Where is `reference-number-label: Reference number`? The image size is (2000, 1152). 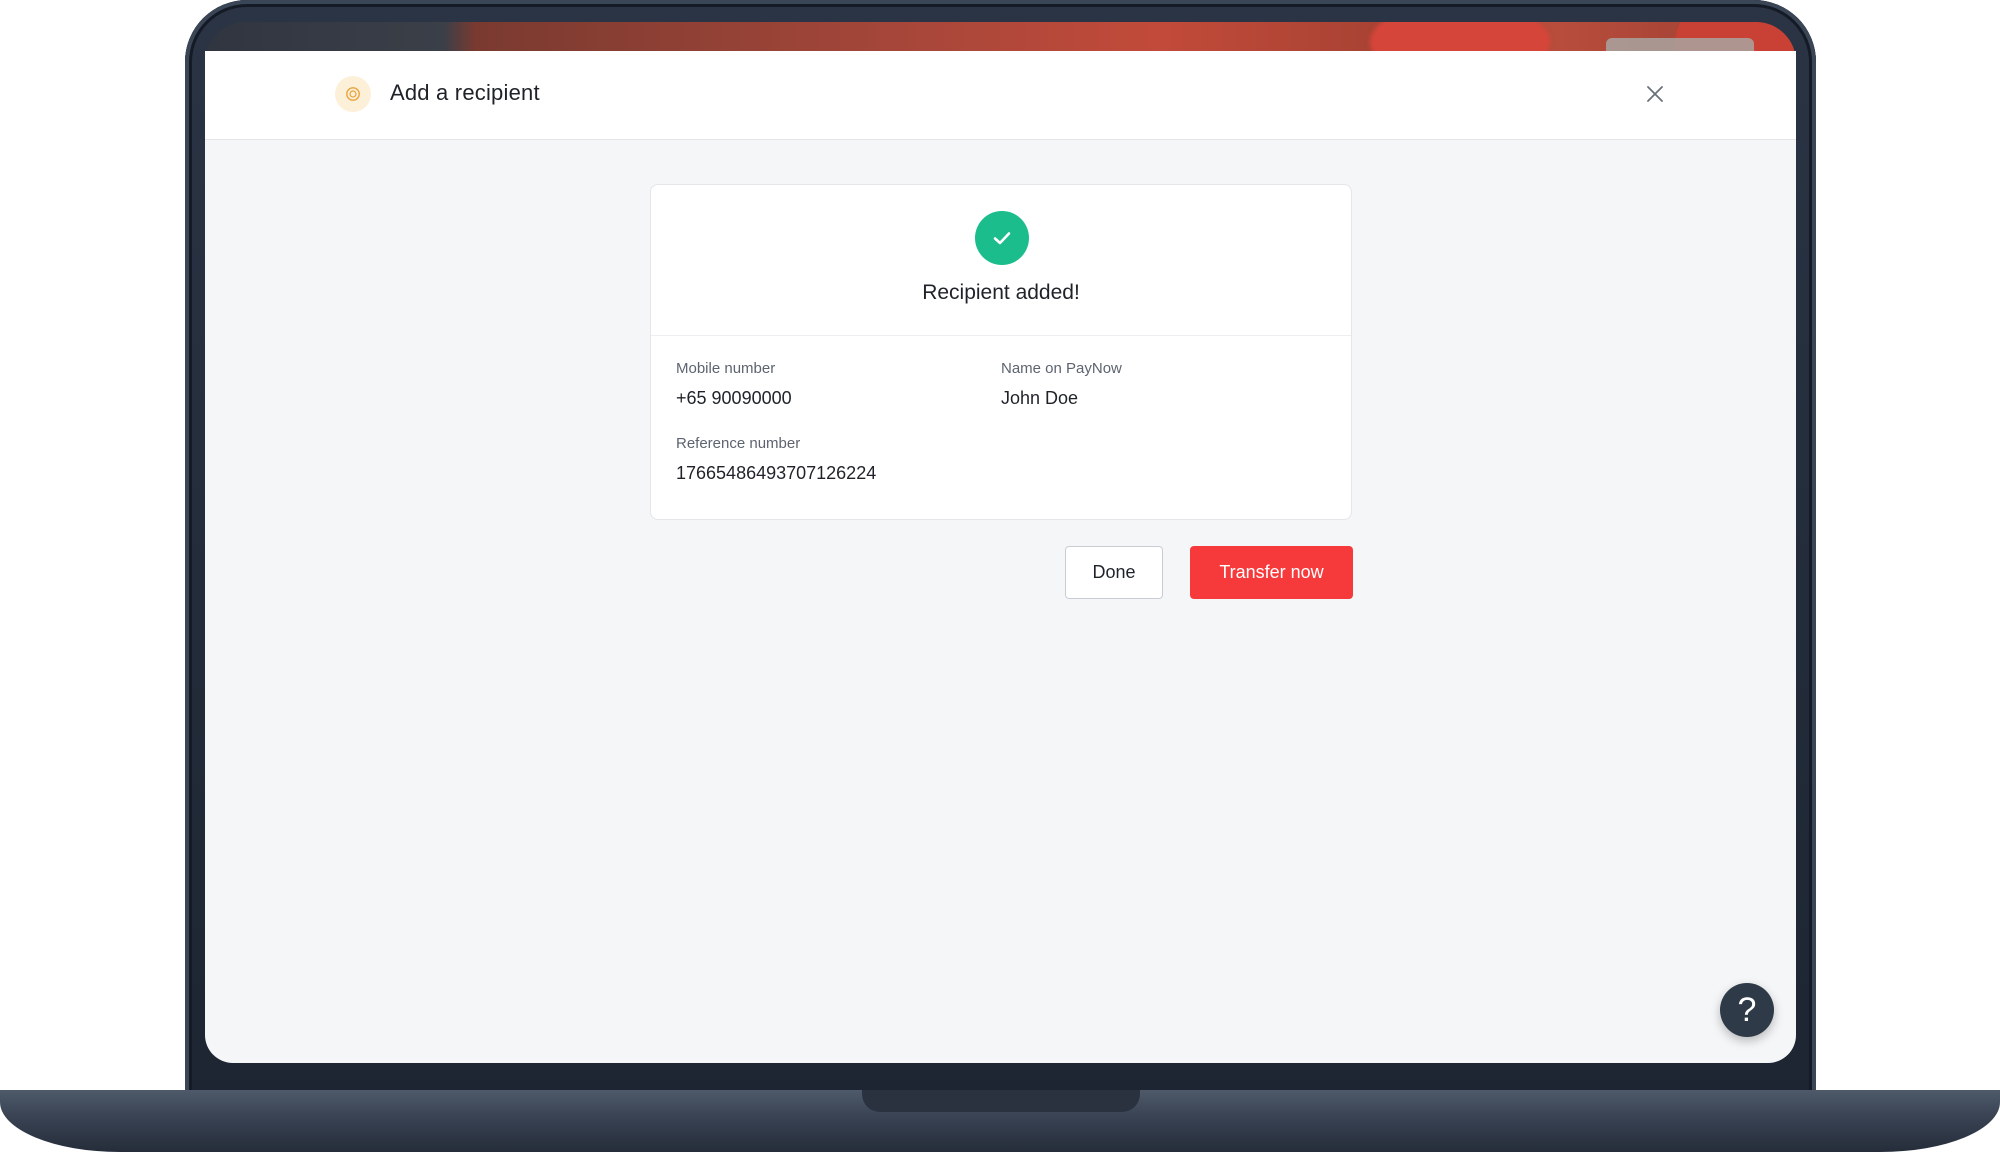 reference-number-label: Reference number is located at coordinates (738, 443).